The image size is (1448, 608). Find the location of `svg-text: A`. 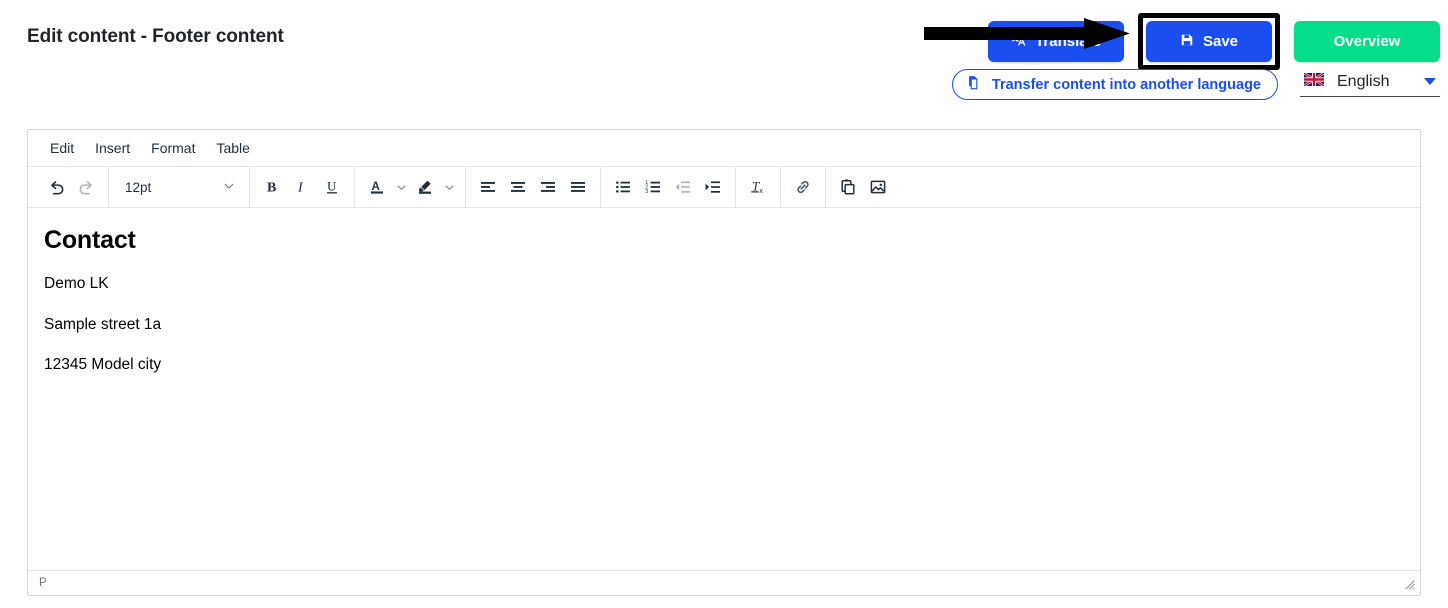

svg-text: A is located at coordinates (376, 187).